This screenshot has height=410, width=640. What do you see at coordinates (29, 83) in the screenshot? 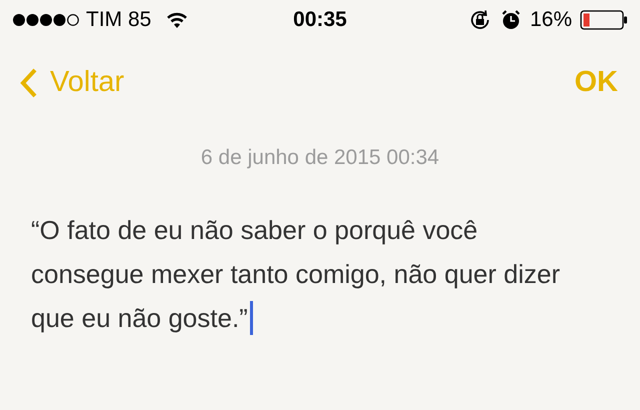
I see `chevron-left-icon` at bounding box center [29, 83].